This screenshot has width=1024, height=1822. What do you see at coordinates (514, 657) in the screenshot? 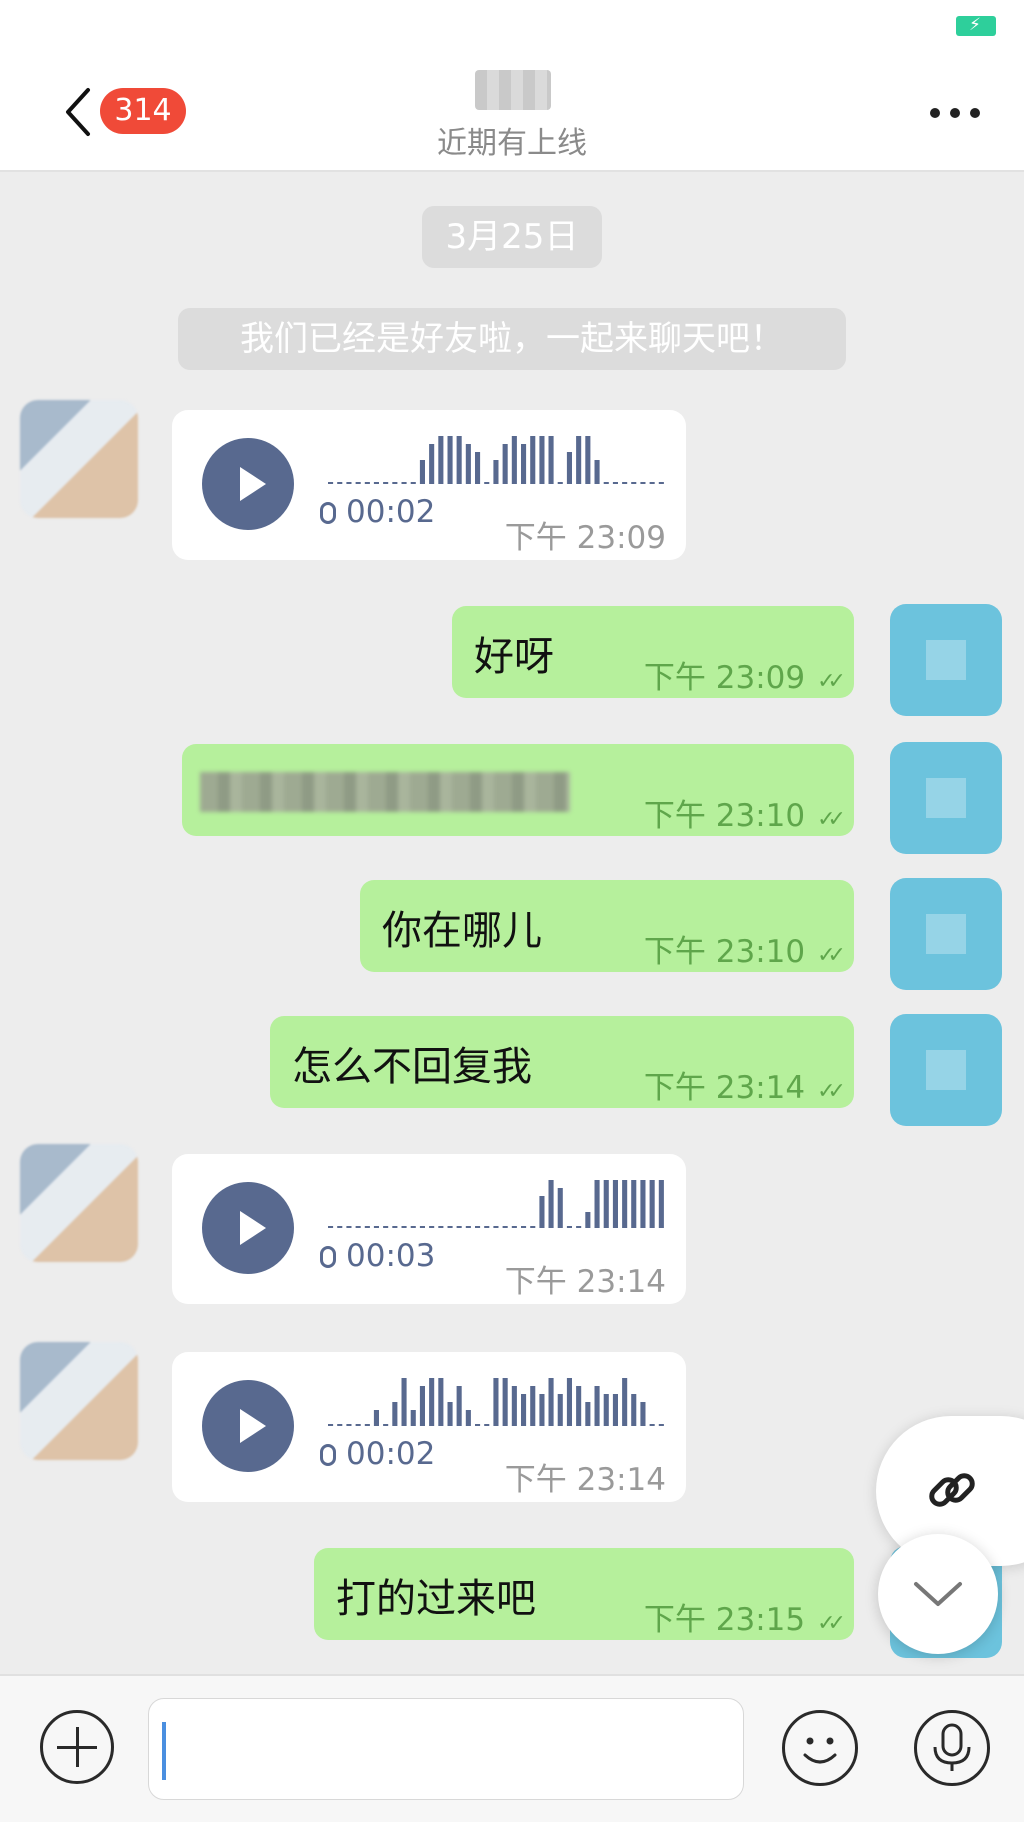
I see `message-text: 好呀` at bounding box center [514, 657].